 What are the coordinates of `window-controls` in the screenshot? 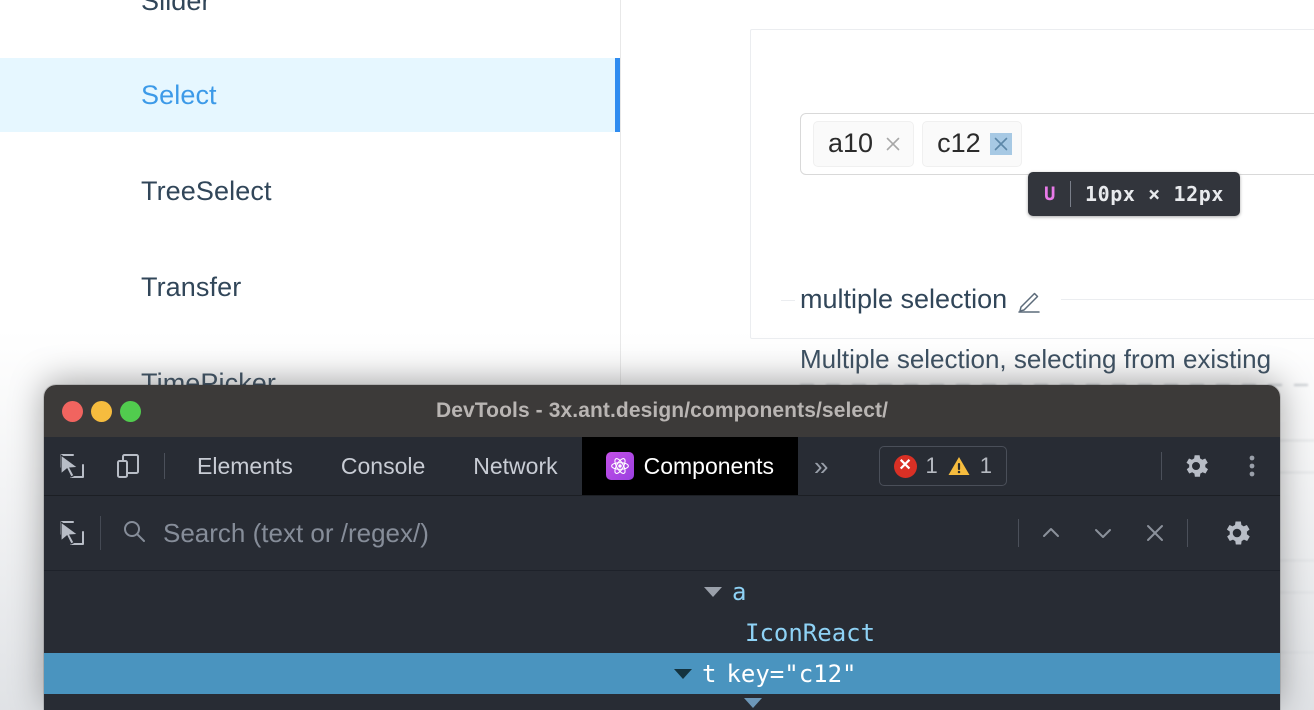 It's located at (101, 411).